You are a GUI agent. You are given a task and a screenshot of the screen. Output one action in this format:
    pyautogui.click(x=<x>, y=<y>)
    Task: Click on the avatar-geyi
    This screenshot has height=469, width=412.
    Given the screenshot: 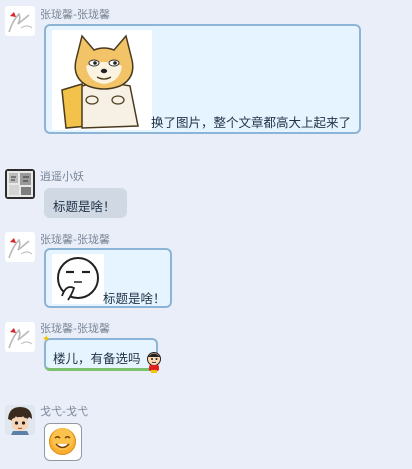 What is the action you would take?
    pyautogui.click(x=20, y=420)
    